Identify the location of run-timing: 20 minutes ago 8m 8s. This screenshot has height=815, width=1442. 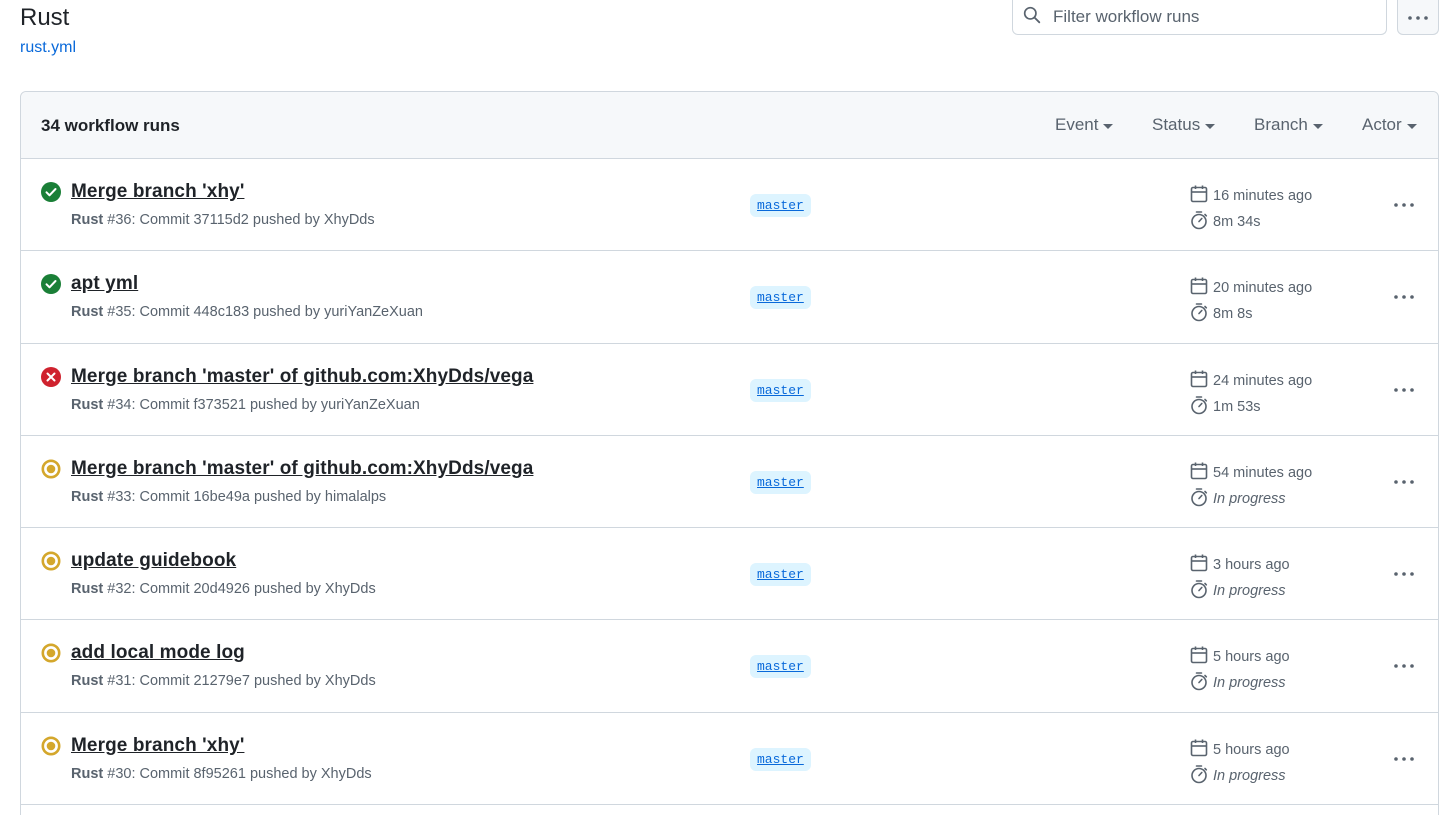
(1250, 301).